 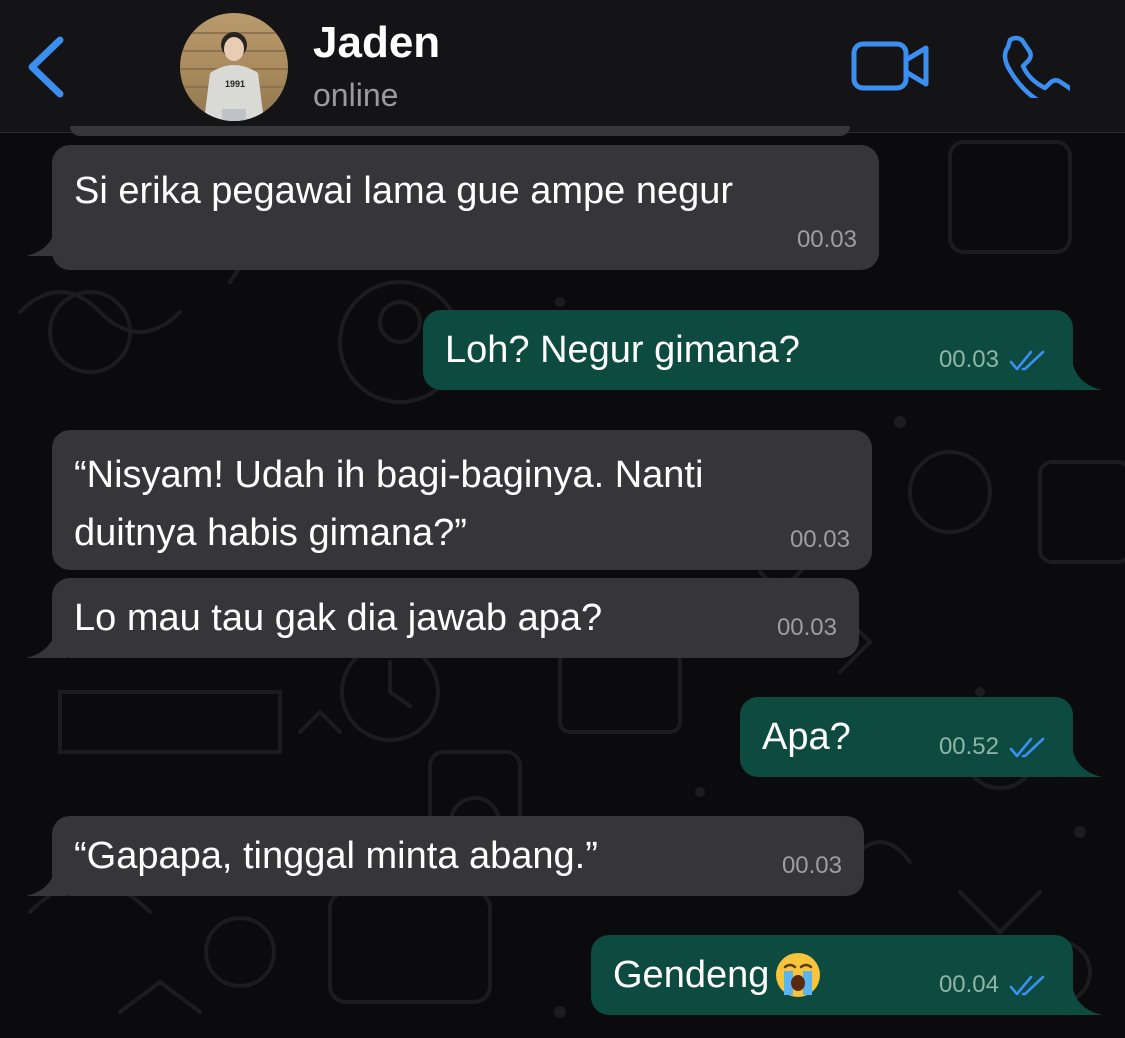 I want to click on chevron-left-icon, so click(x=47, y=67).